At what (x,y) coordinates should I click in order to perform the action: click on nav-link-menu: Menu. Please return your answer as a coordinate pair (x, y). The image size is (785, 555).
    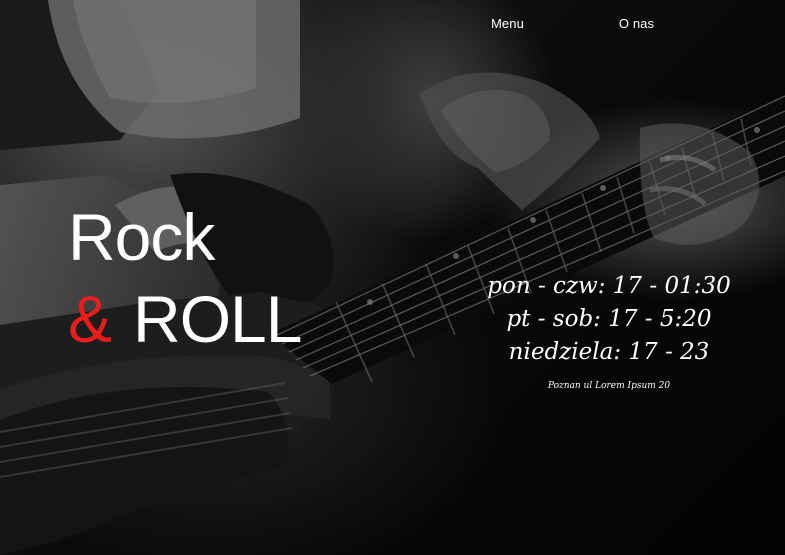
    Looking at the image, I should click on (507, 23).